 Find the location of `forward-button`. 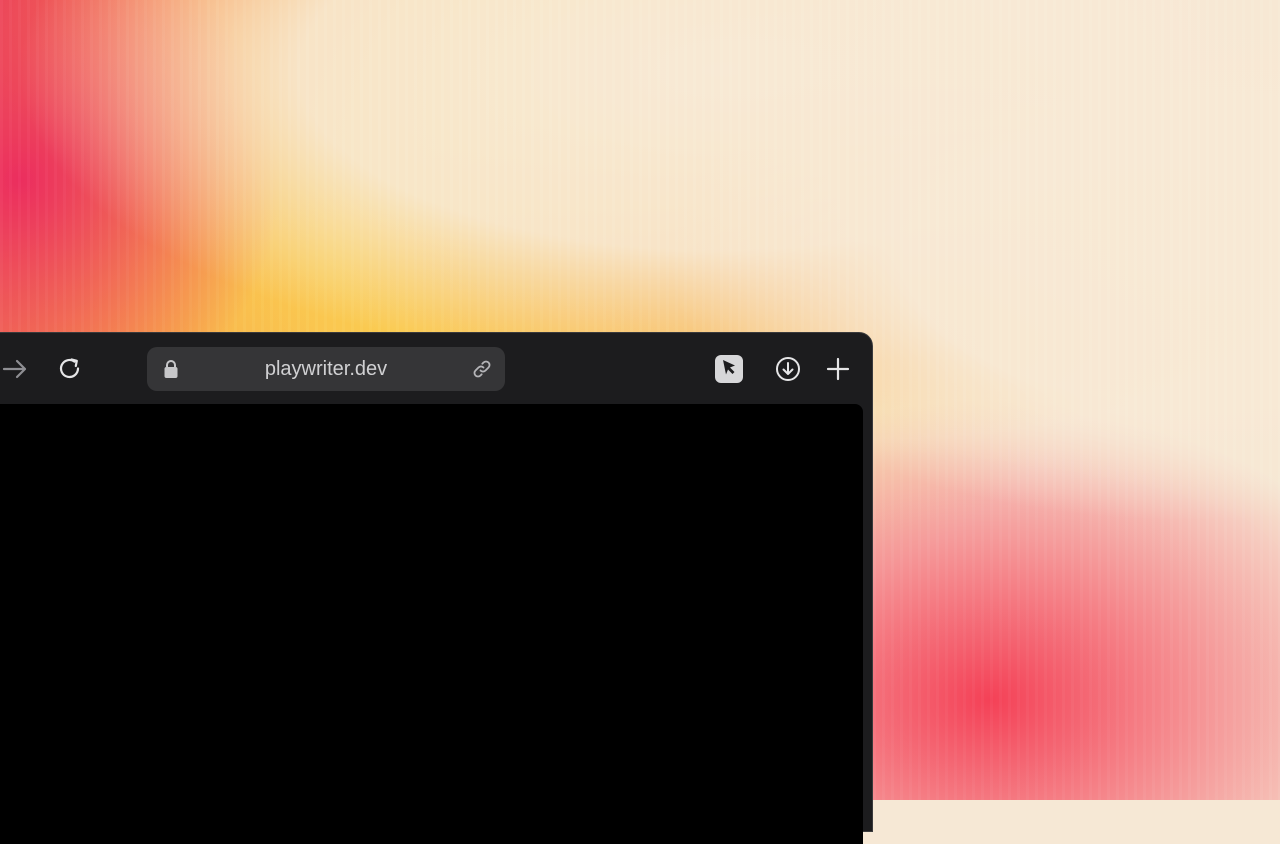

forward-button is located at coordinates (15, 369).